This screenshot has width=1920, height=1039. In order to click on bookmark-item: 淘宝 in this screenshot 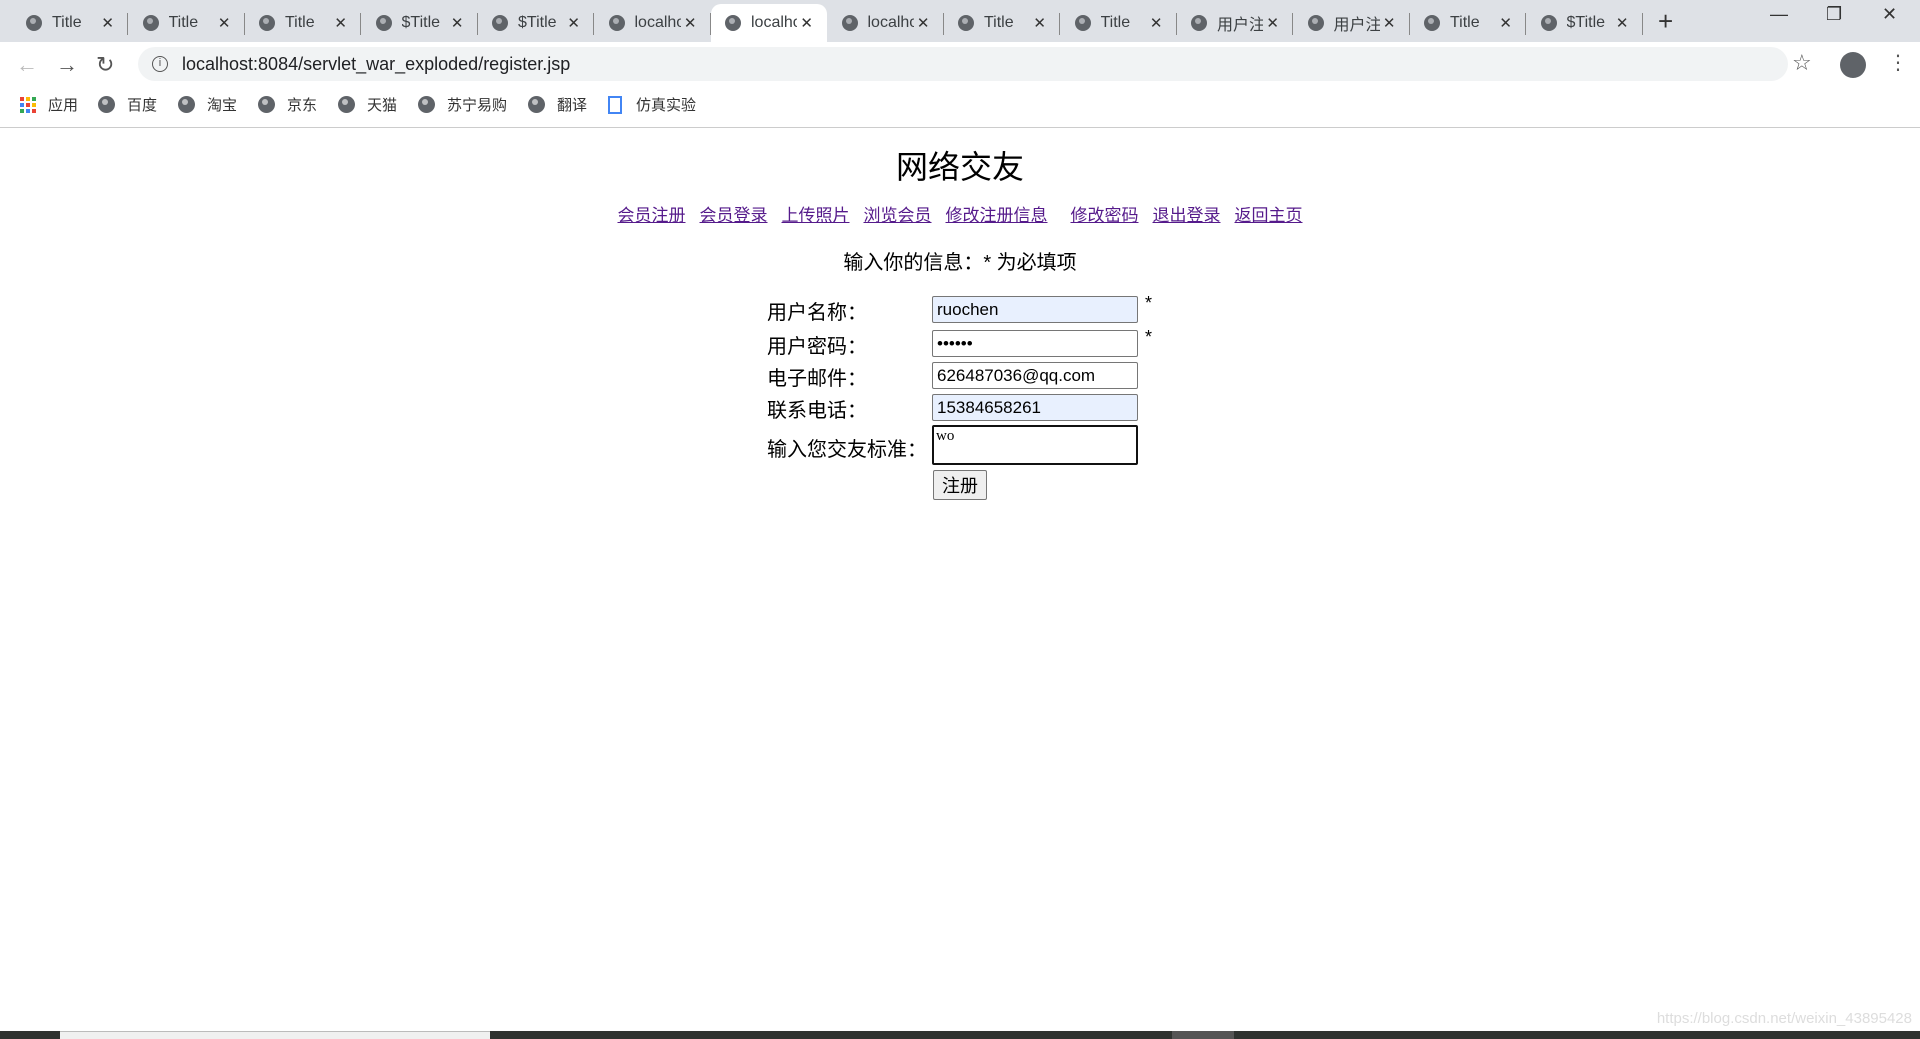, I will do `click(207, 104)`.